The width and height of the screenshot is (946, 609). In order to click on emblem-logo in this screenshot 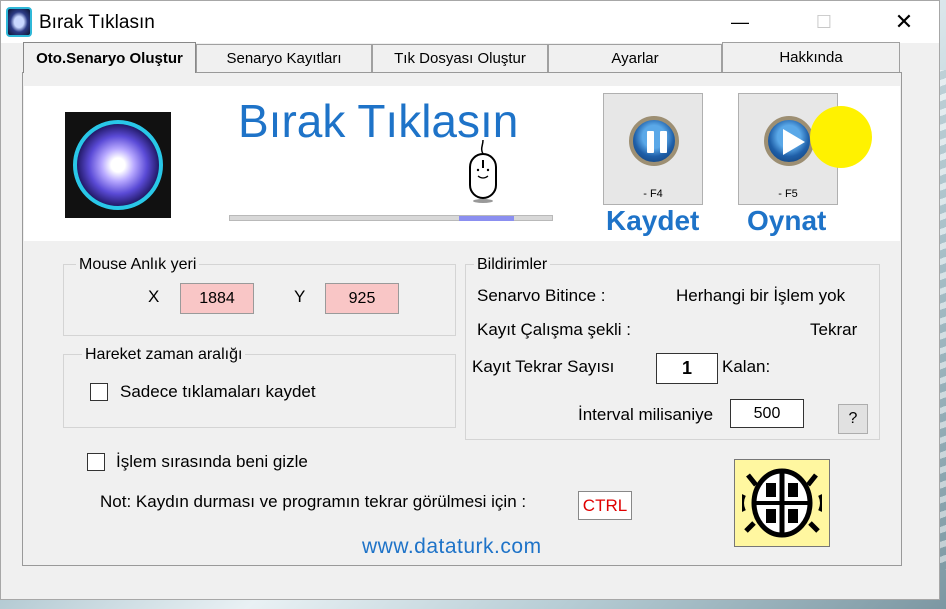, I will do `click(782, 503)`.